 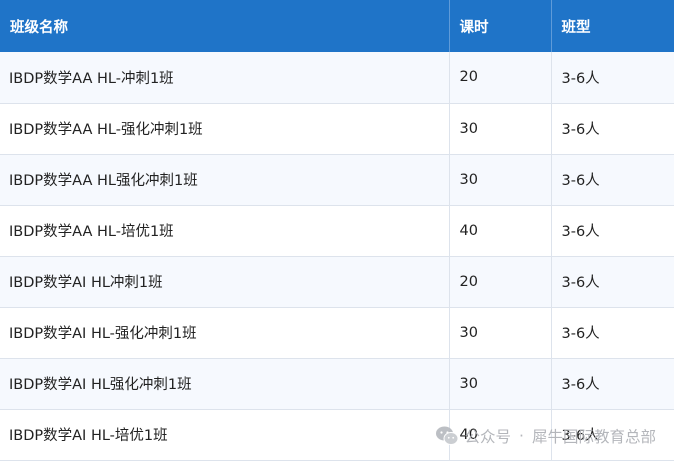 I want to click on class-name-cell: IBDP数学AA HL强化冲刺1班, so click(x=225, y=180).